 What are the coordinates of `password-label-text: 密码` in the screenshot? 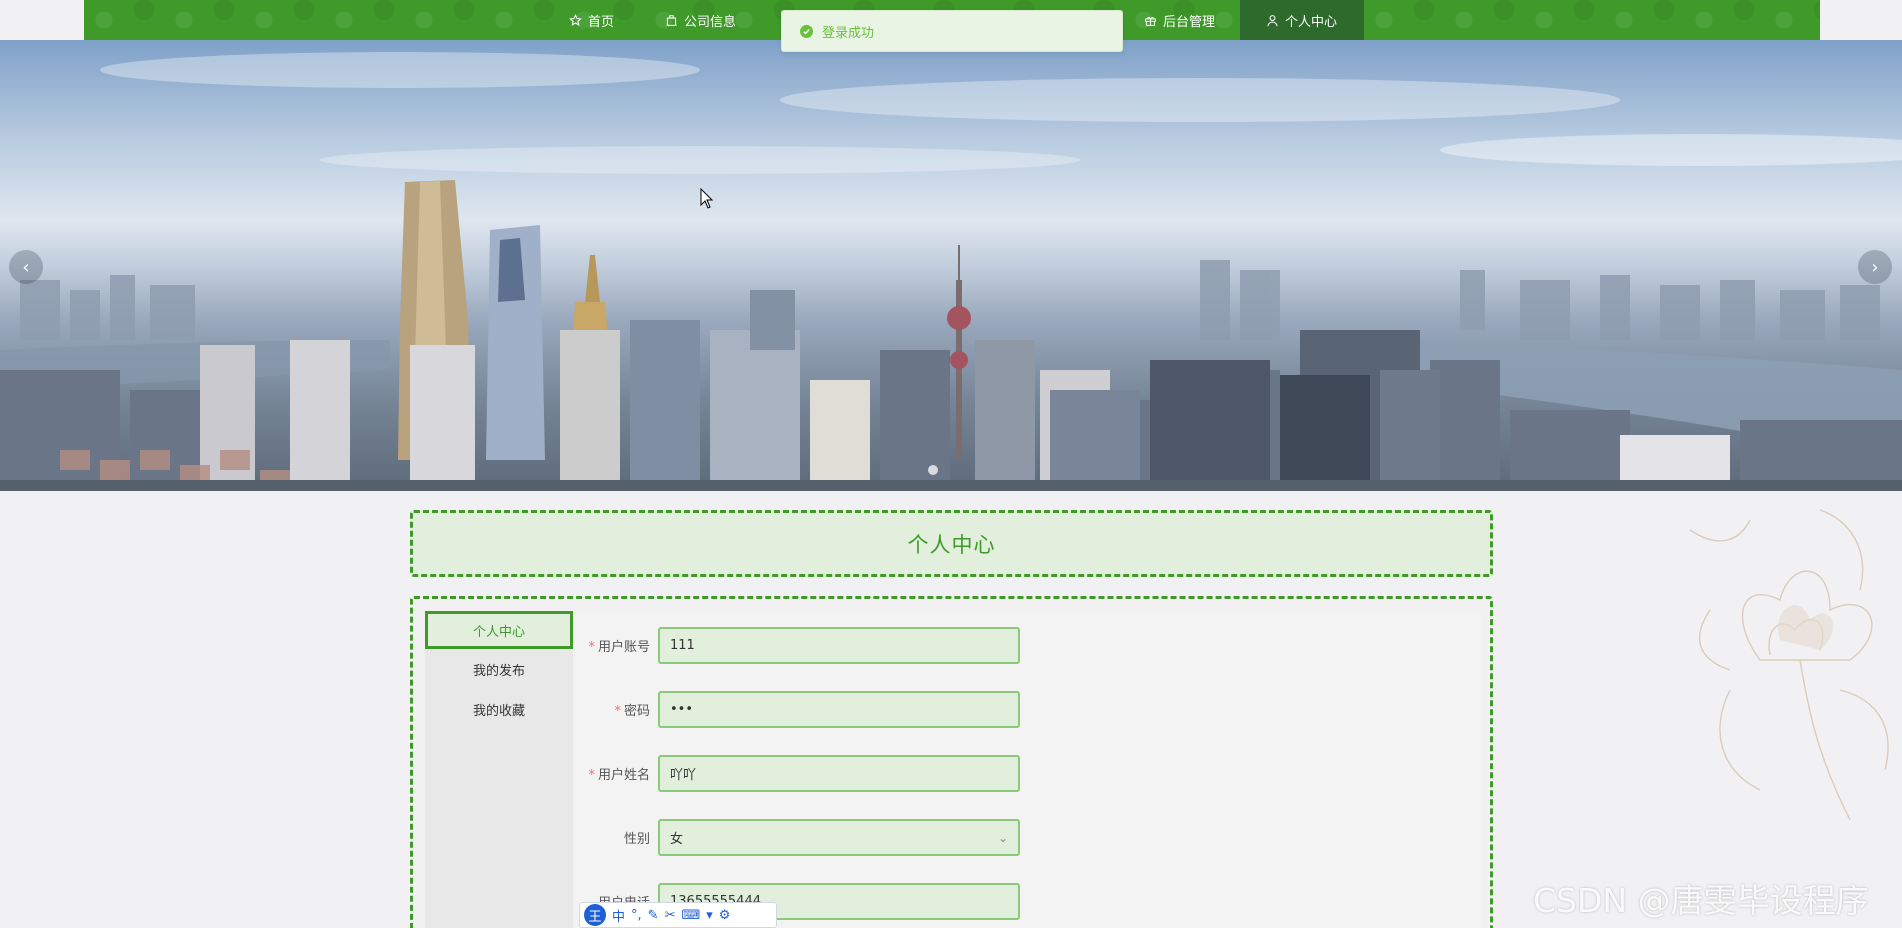 It's located at (636, 711).